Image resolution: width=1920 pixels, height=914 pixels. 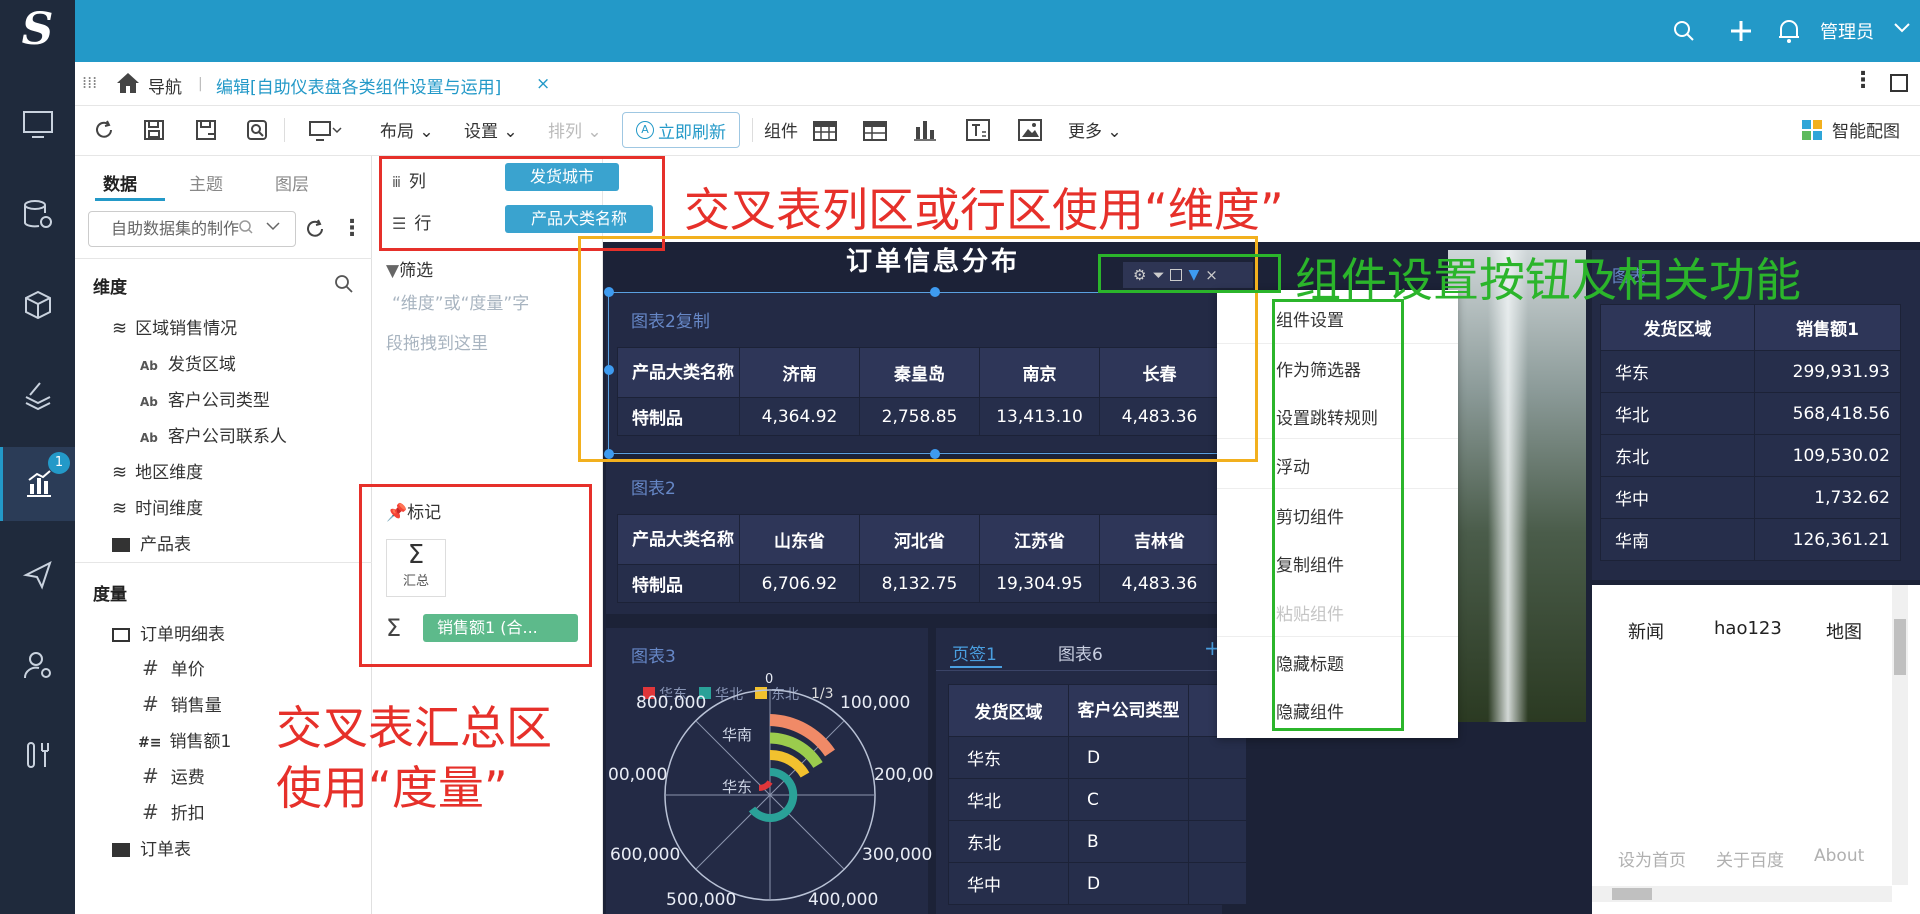 What do you see at coordinates (1008, 841) in the screenshot?
I see `table-cell: 东北` at bounding box center [1008, 841].